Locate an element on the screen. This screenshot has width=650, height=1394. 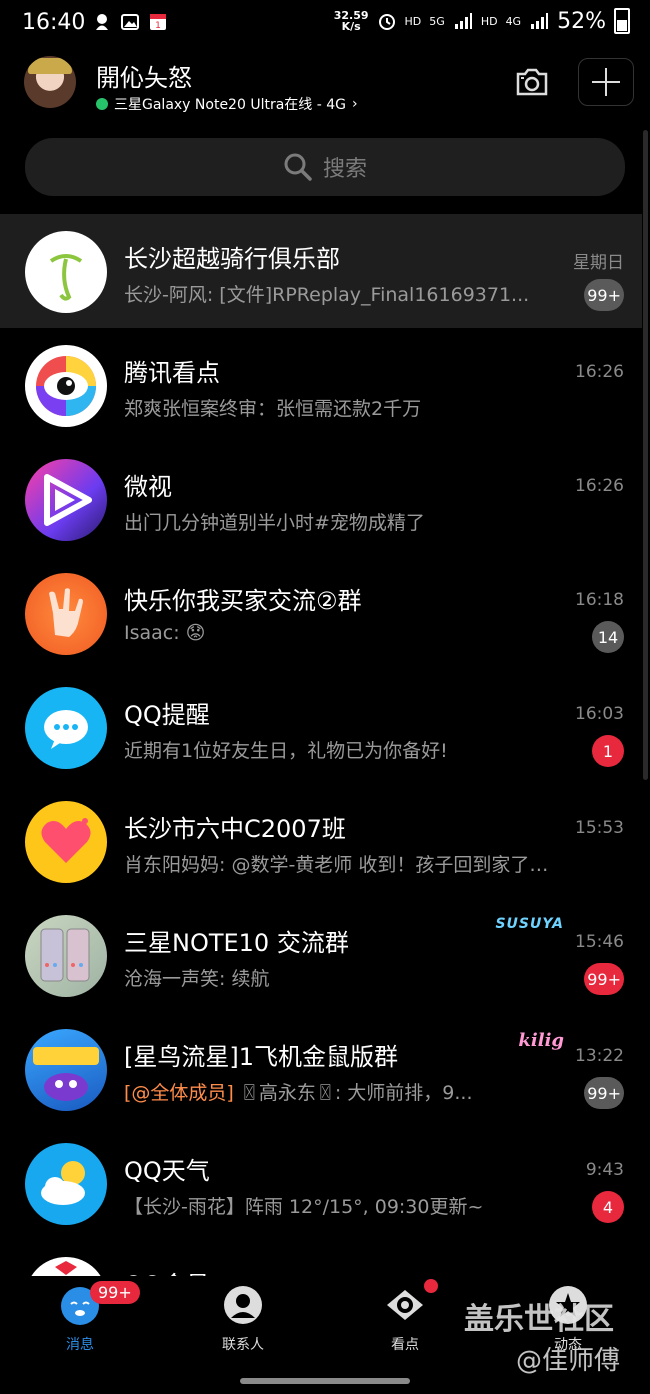
chat-title: 腾讯看点 is located at coordinates (172, 373).